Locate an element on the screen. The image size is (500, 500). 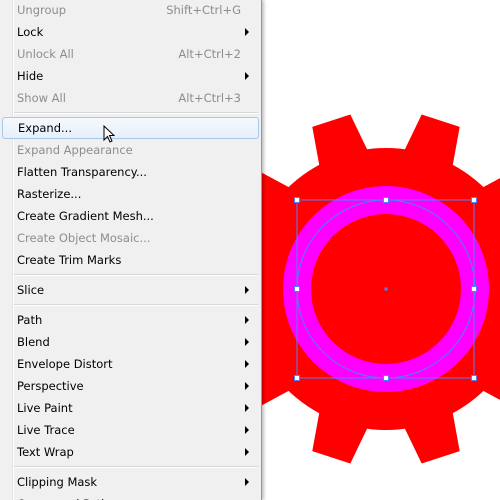
menu-item-label: Create Trim Marks is located at coordinates (69, 260).